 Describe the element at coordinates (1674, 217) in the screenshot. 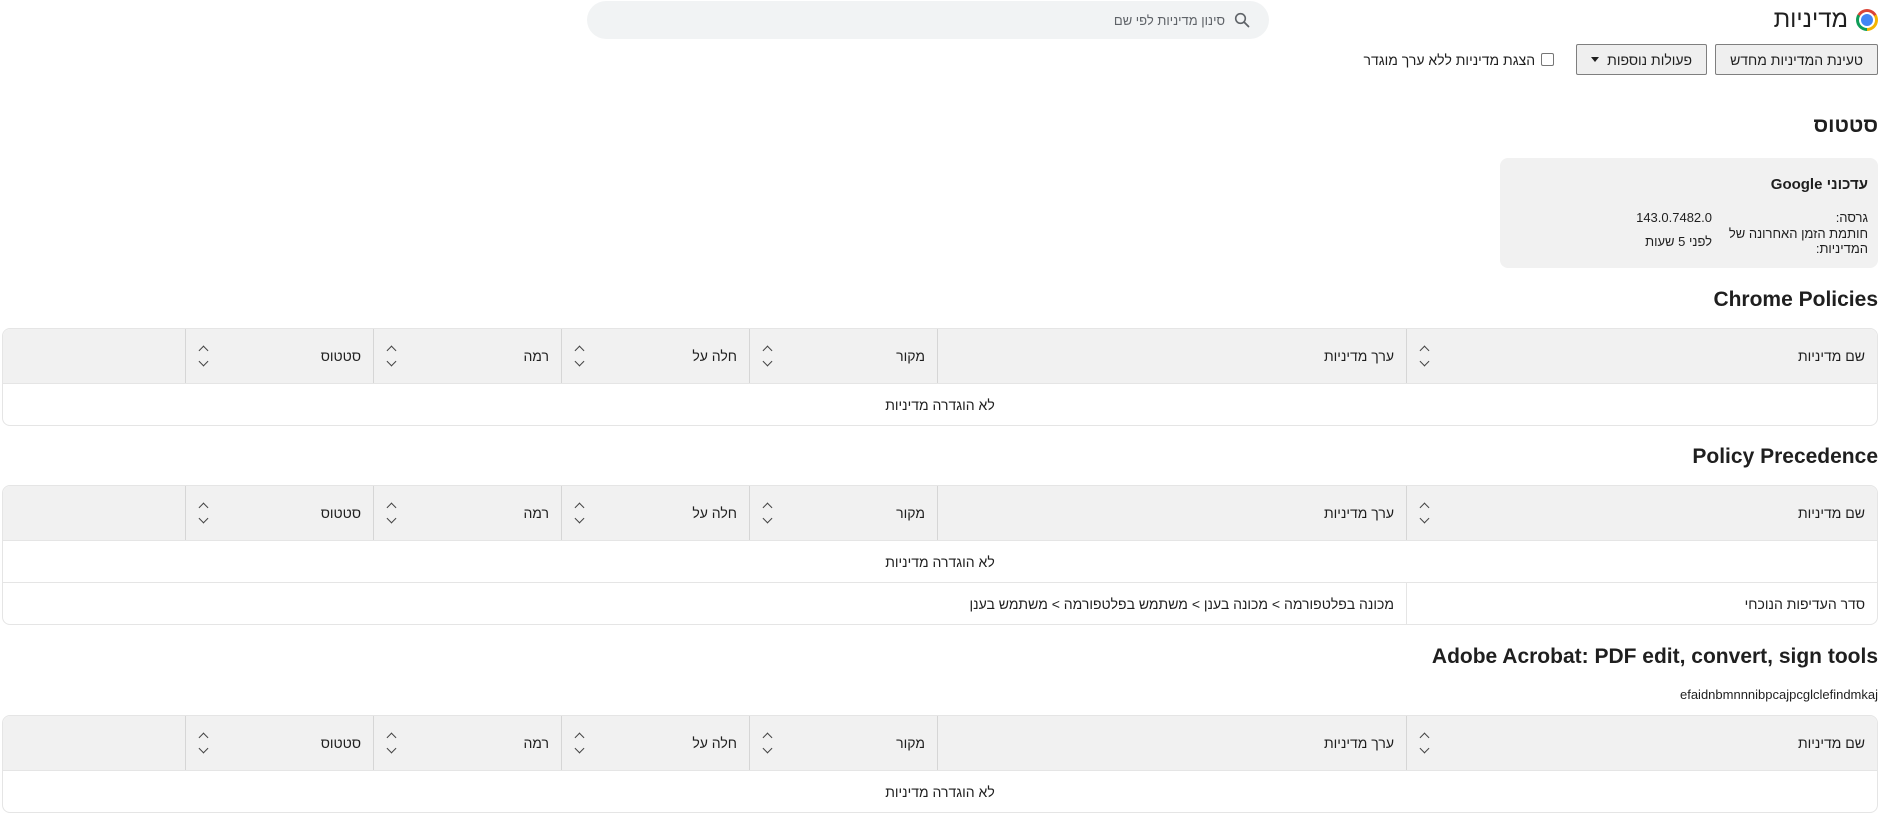

I see `version-value: 143.0.7482.0` at that location.